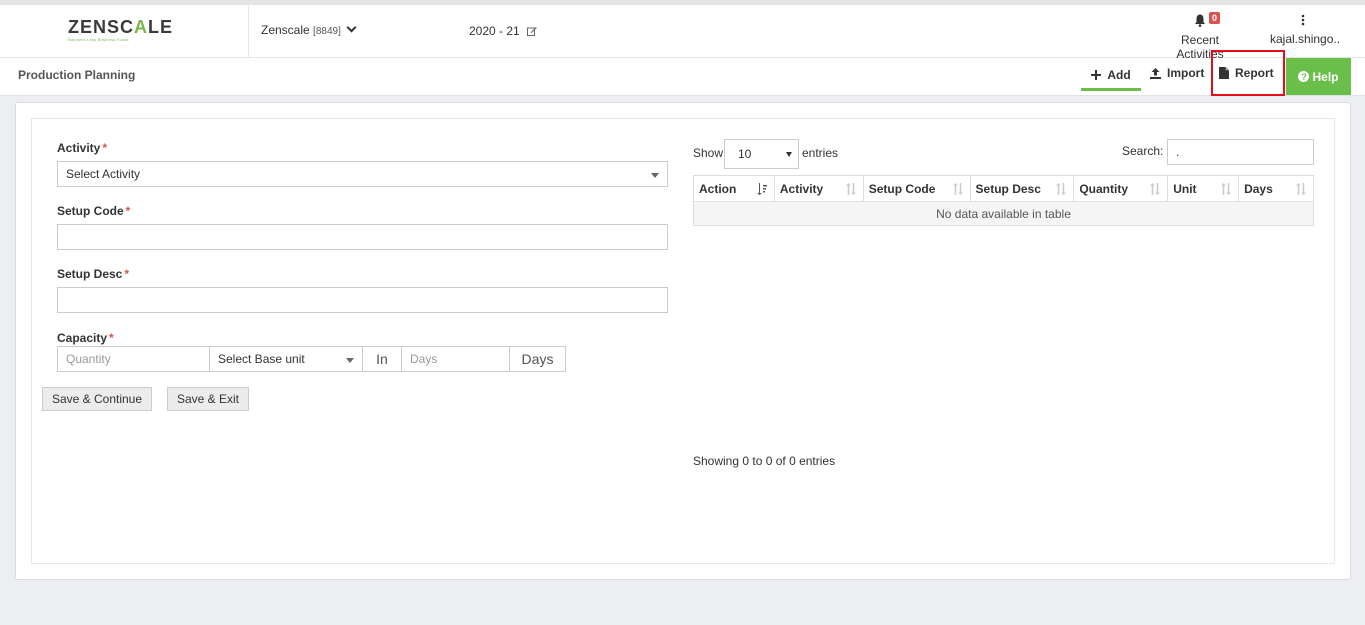 This screenshot has height=625, width=1365. What do you see at coordinates (362, 237) in the screenshot?
I see `setup-code-input` at bounding box center [362, 237].